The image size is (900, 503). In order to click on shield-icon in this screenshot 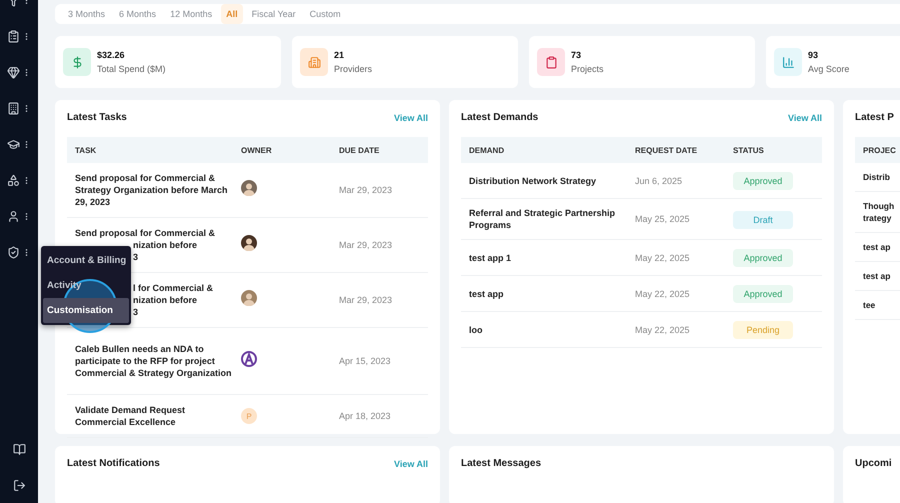, I will do `click(13, 252)`.